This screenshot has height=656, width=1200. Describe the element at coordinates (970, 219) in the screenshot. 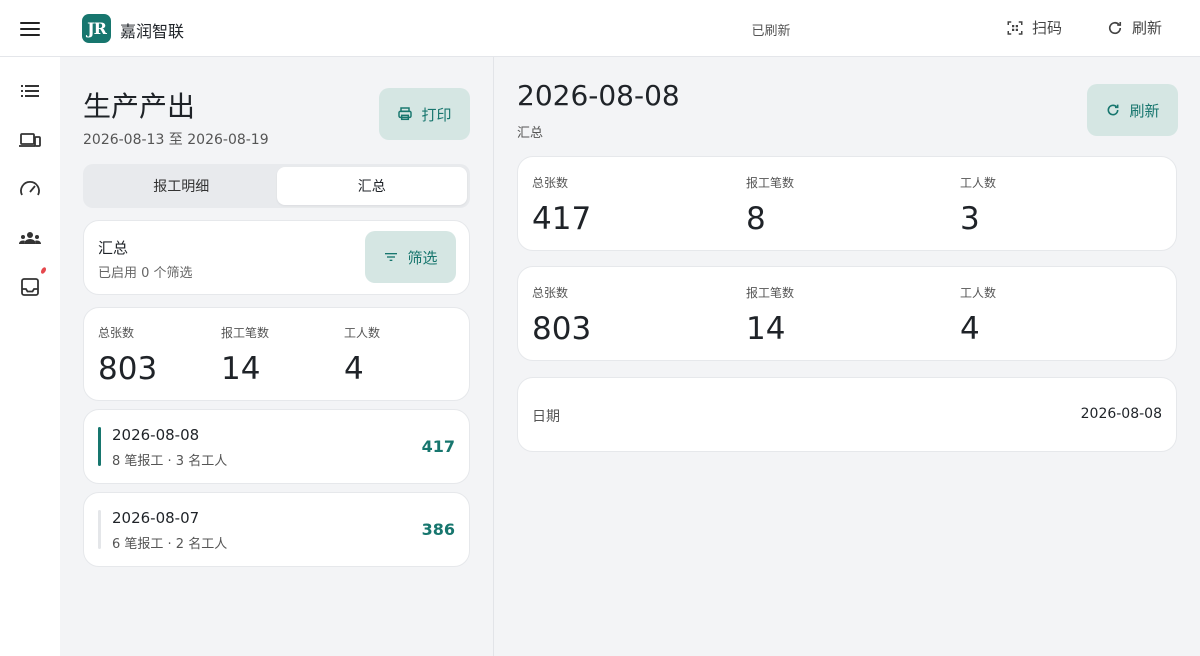

I see `stat-value: 3` at that location.